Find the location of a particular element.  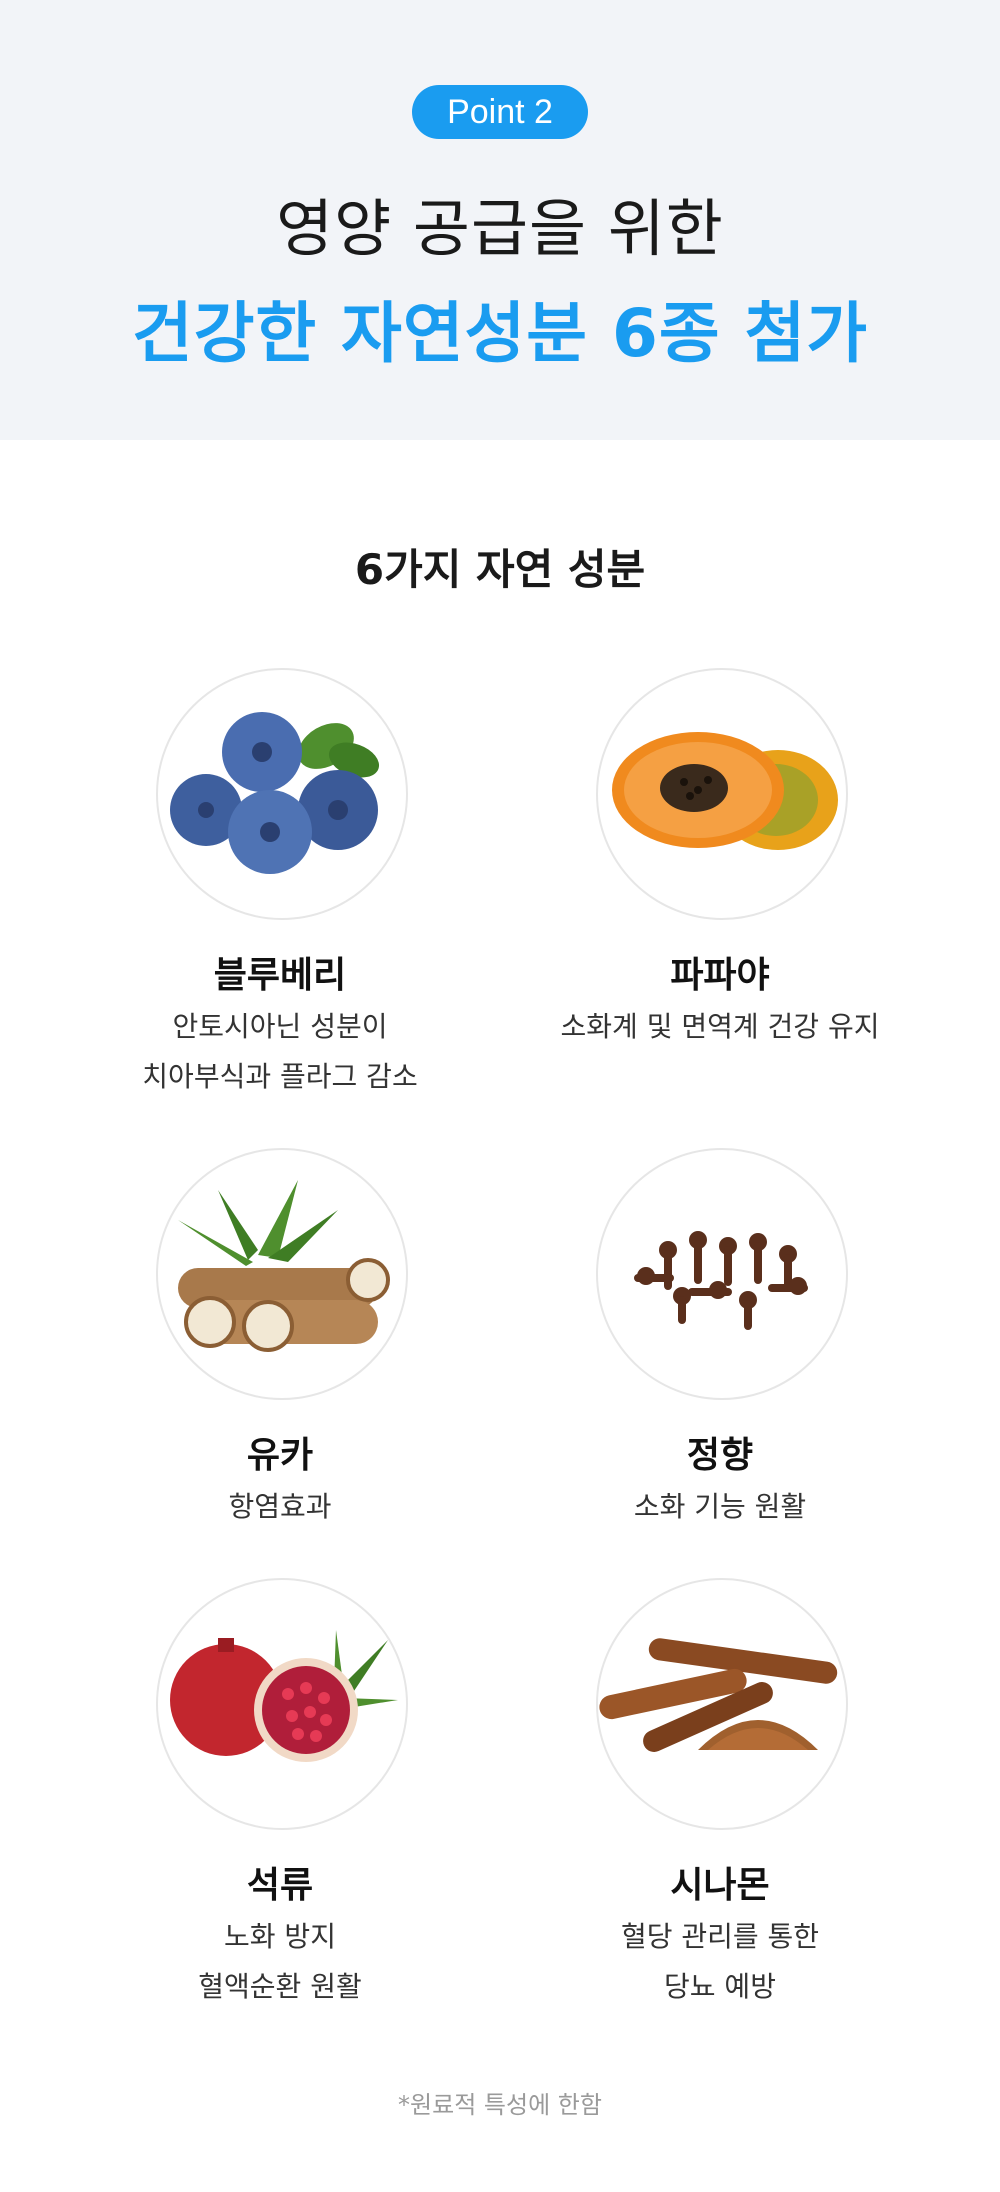

ingredient-desc-line-2: 치아부식과 플라그 감소 is located at coordinates (280, 1076).